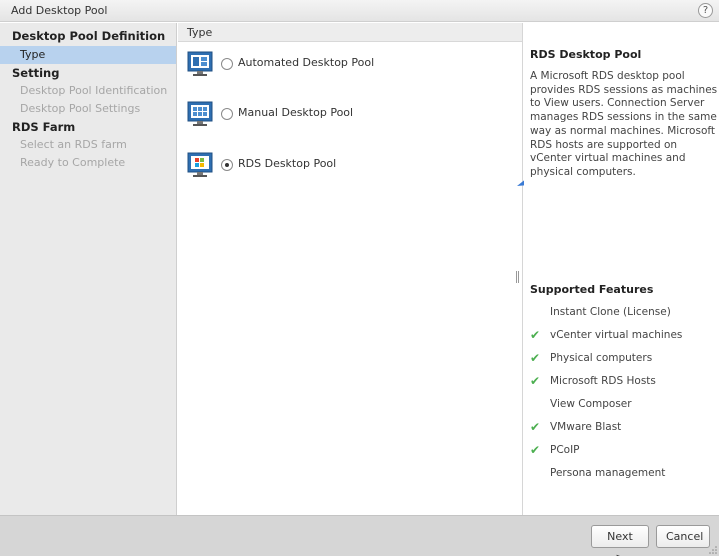 The width and height of the screenshot is (719, 556). I want to click on wizard-footer: Next > Cancel, so click(359, 535).